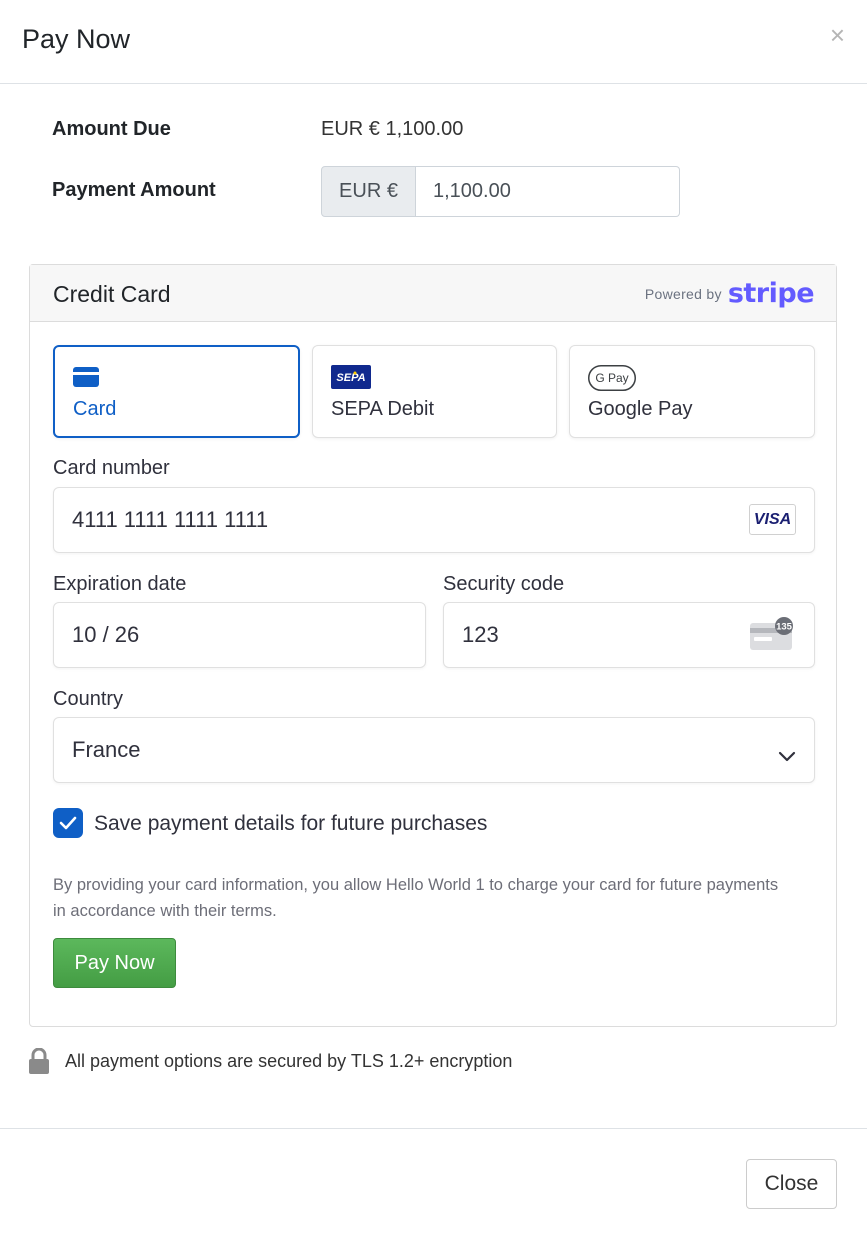  Describe the element at coordinates (95, 409) in the screenshot. I see `method-label-card: Card` at that location.